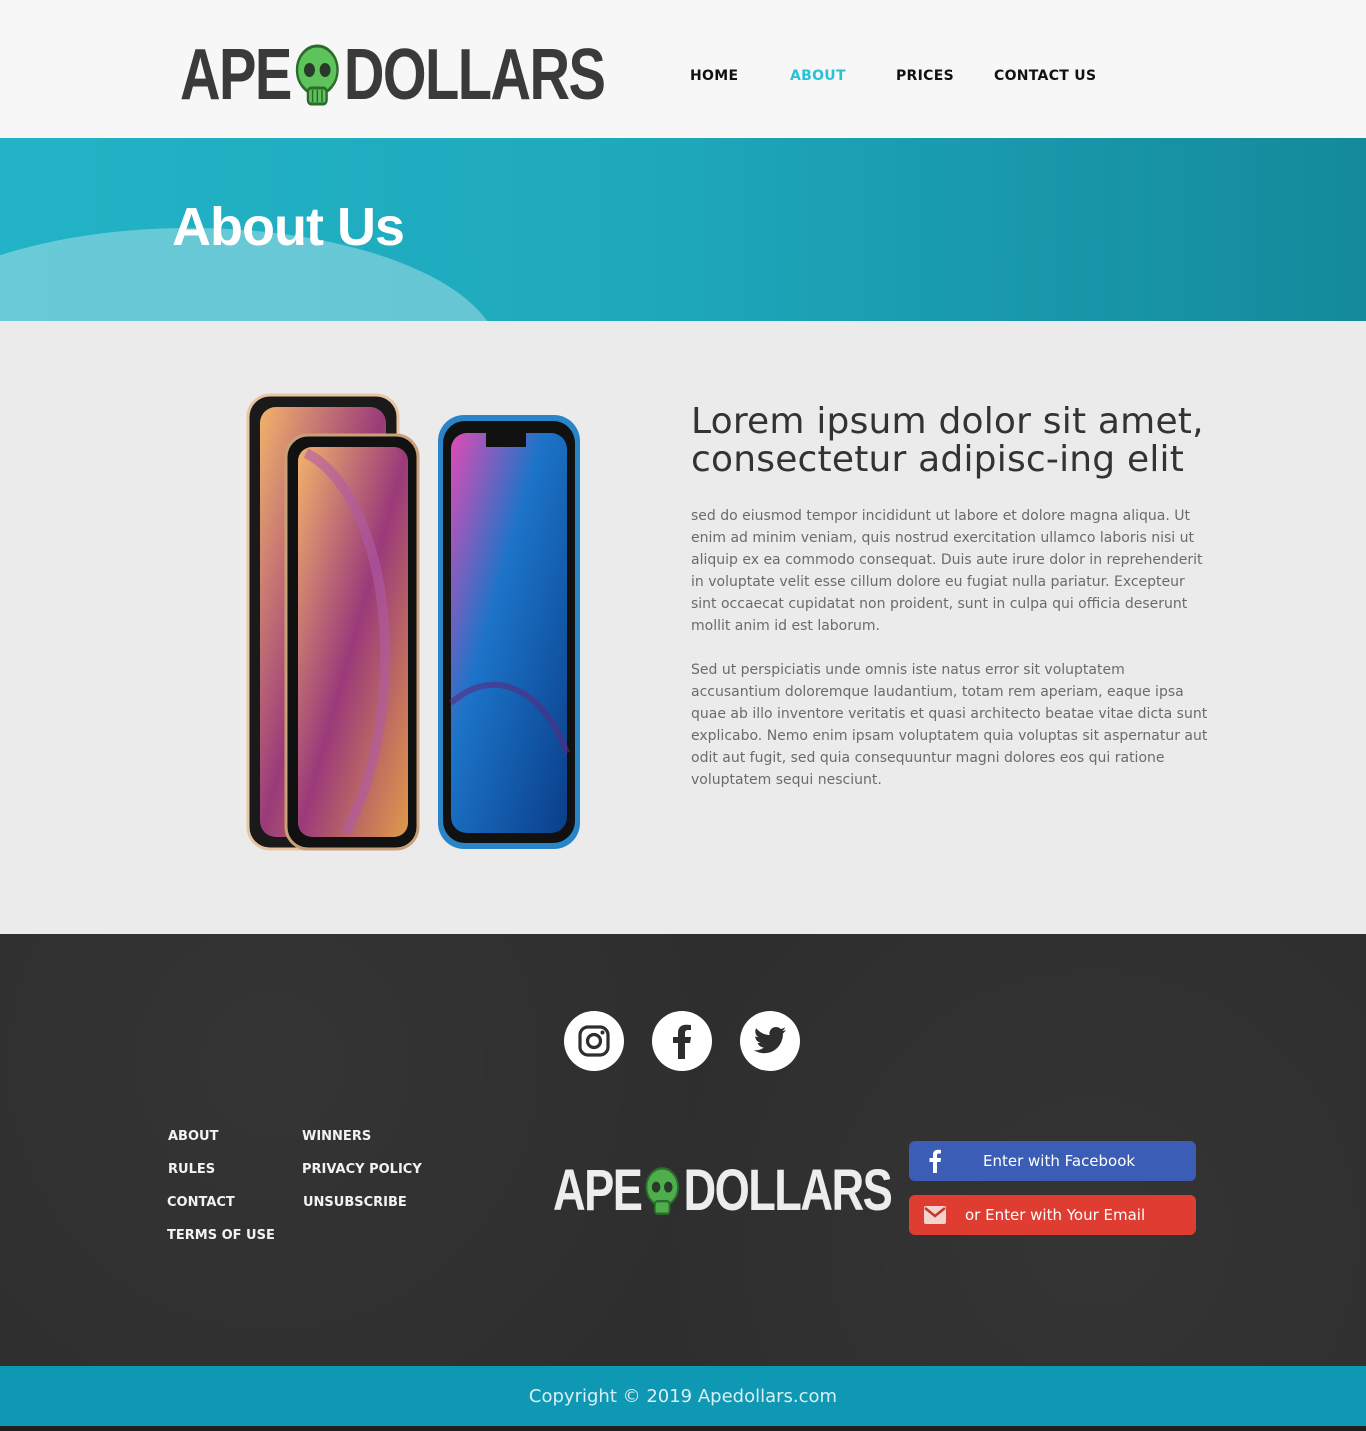 The height and width of the screenshot is (1431, 1366). I want to click on email-button-label: or Enter with Your Email, so click(1055, 1215).